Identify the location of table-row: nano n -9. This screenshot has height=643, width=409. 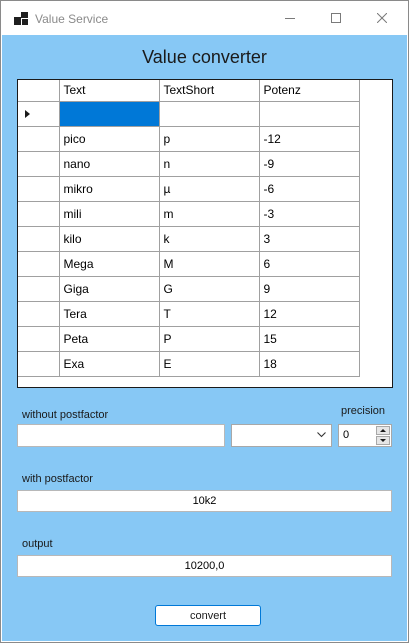
(189, 163).